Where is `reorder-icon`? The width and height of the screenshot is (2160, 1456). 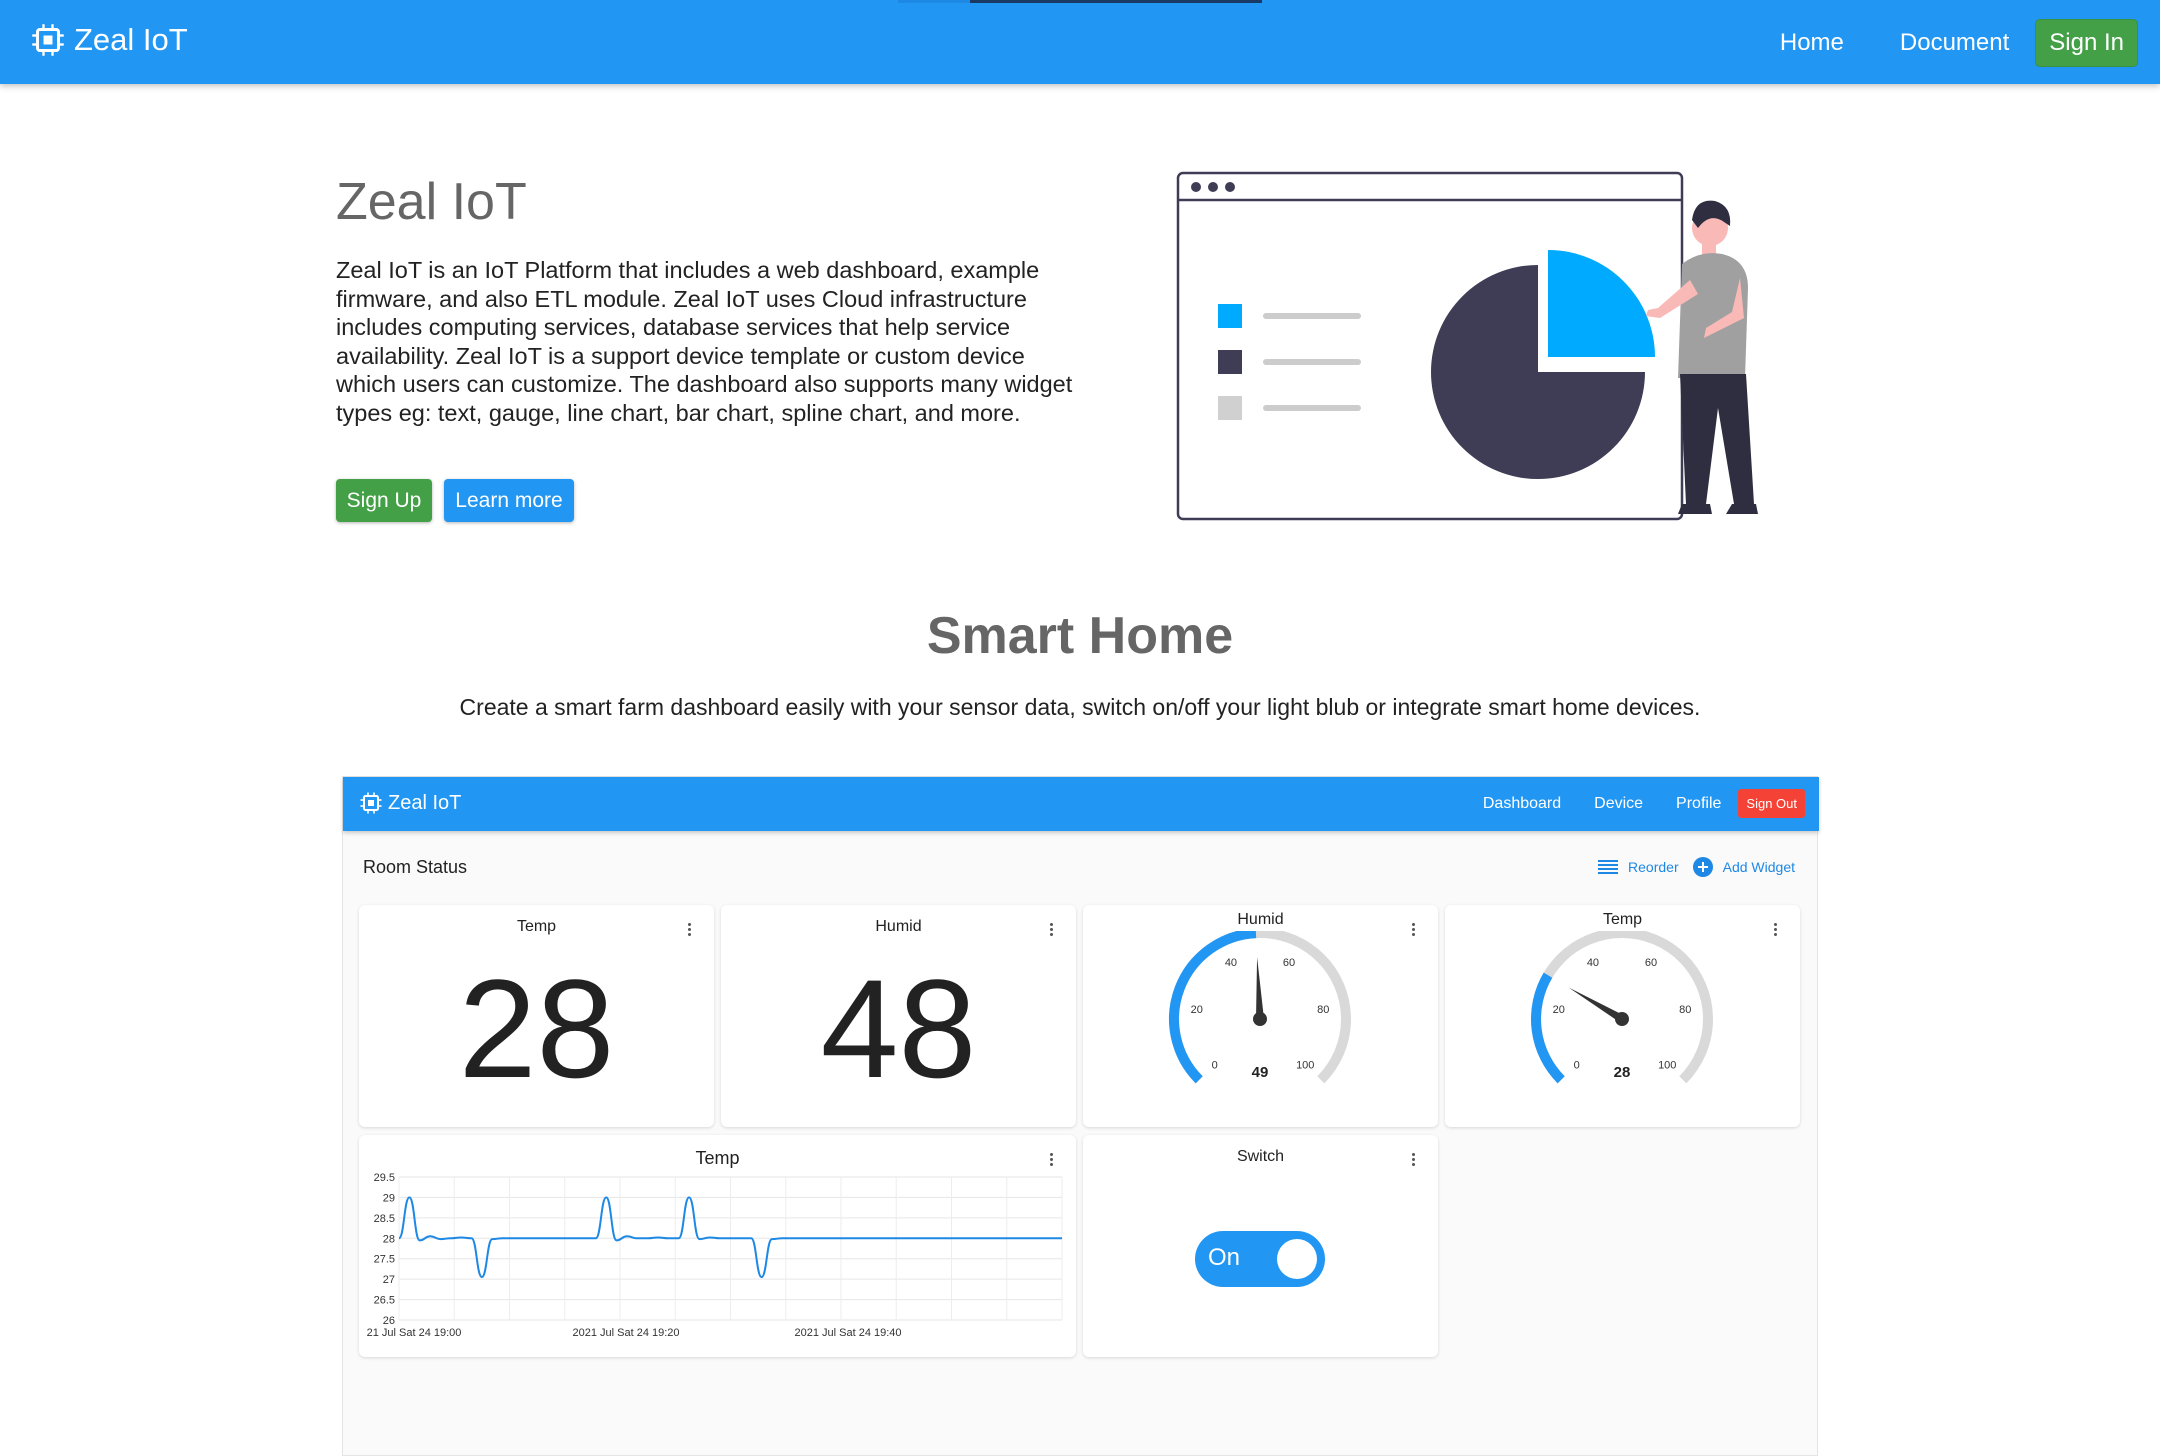
reorder-icon is located at coordinates (1608, 867).